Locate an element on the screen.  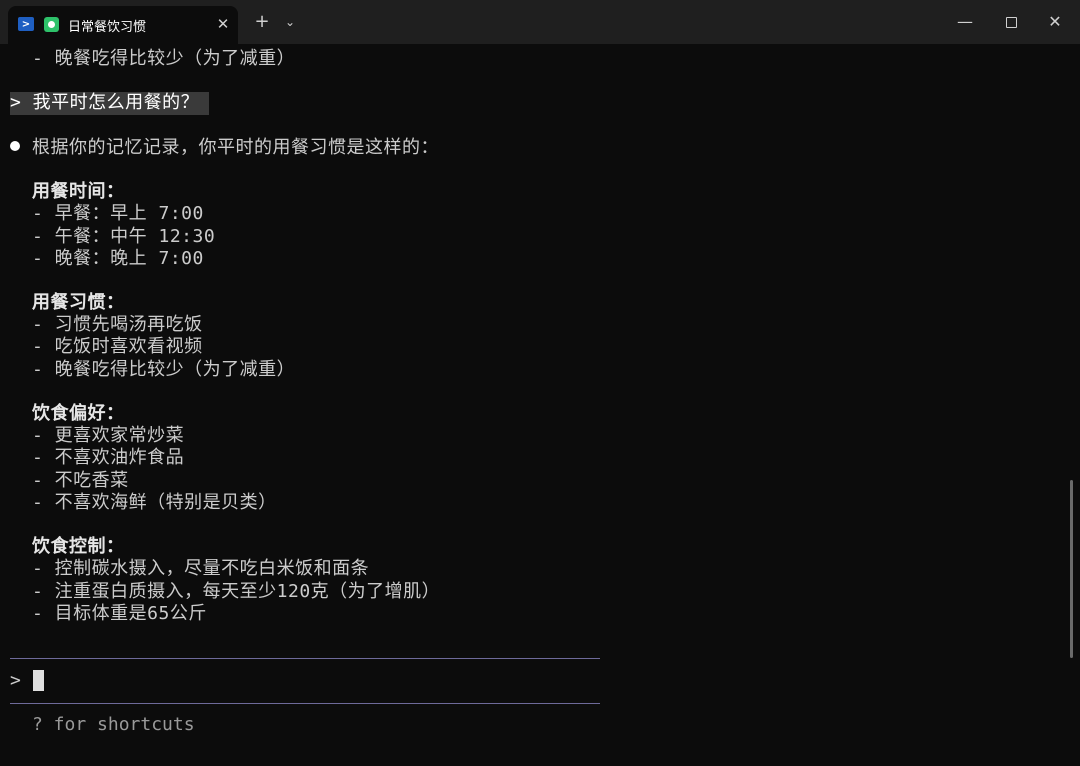
scrollbar is located at coordinates (1071, 569).